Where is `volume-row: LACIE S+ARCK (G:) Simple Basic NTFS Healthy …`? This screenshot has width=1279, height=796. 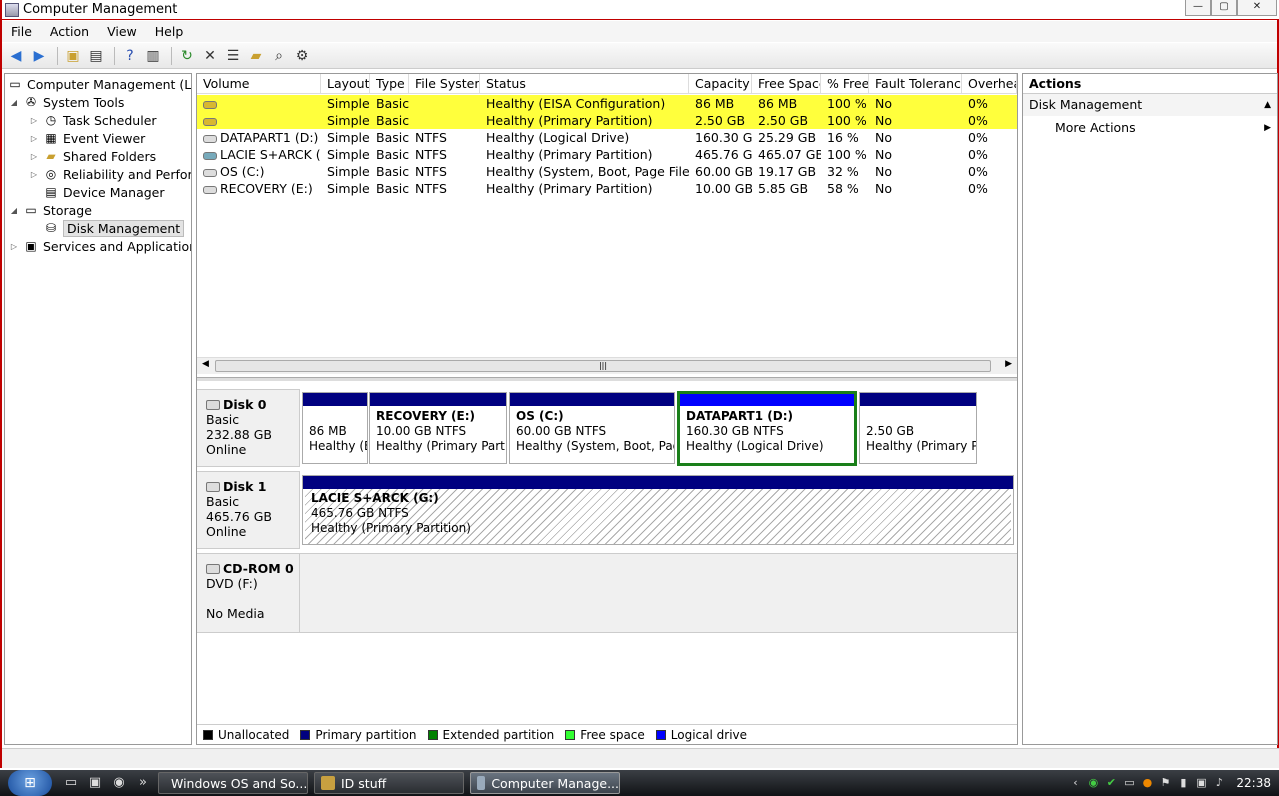 volume-row: LACIE S+ARCK (G:) Simple Basic NTFS Healthy … is located at coordinates (607, 154).